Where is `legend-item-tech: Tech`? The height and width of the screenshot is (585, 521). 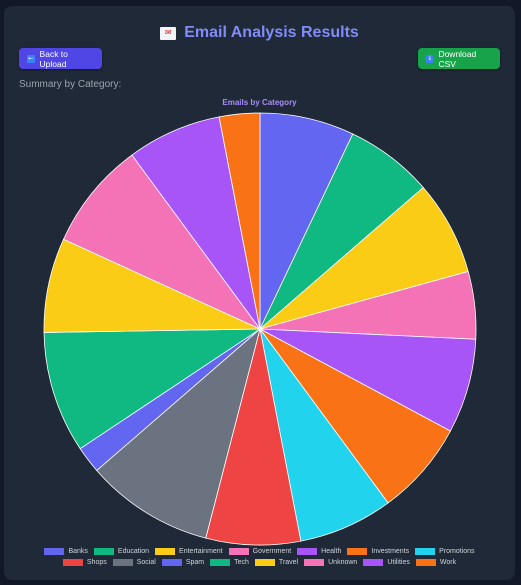 legend-item-tech: Tech is located at coordinates (229, 562).